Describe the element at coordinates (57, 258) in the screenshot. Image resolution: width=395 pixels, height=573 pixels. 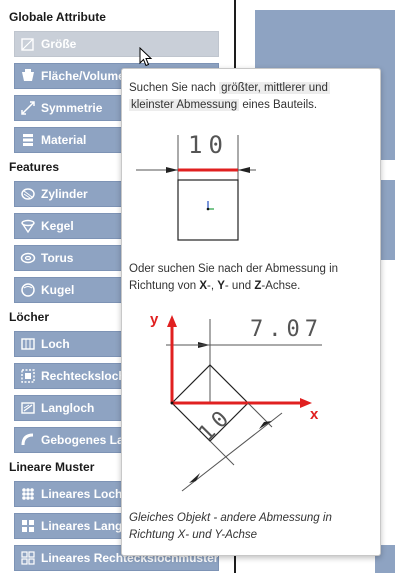
I see `torus-button-label: Torus` at that location.